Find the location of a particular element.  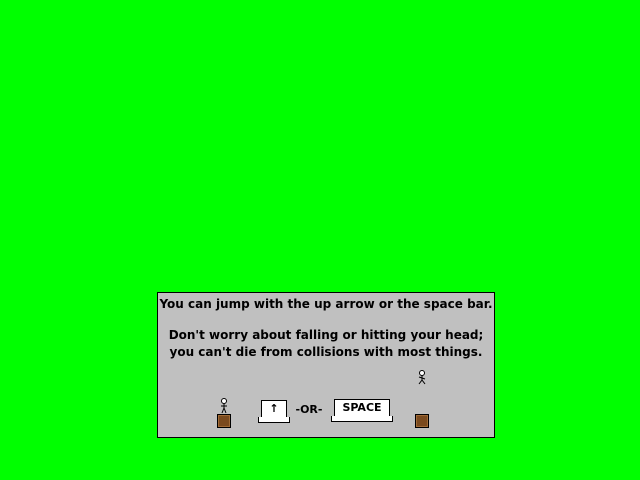

crate-block-left is located at coordinates (224, 421).